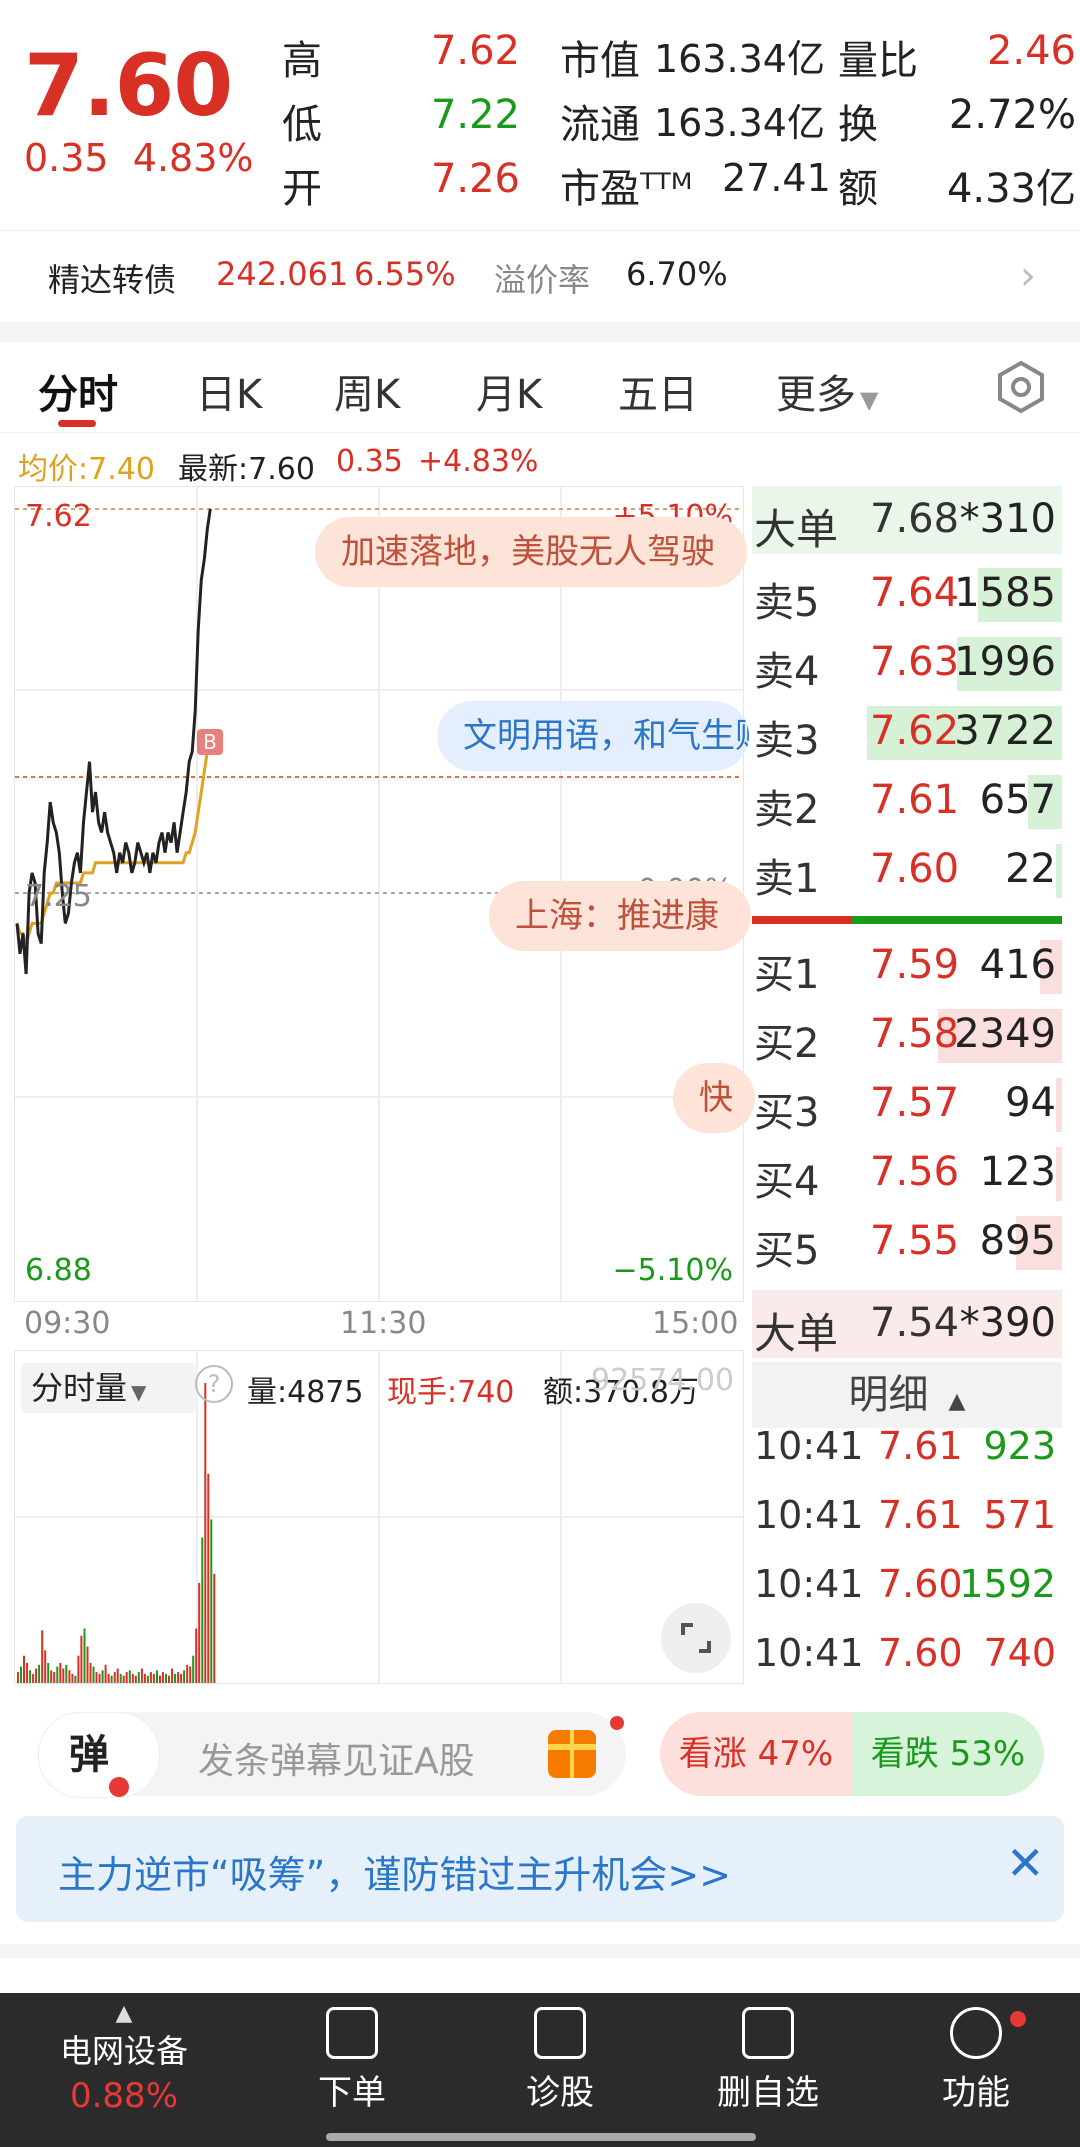 This screenshot has height=2147, width=1080. Describe the element at coordinates (827, 391) in the screenshot. I see `tab-more: 更多 ▼` at that location.